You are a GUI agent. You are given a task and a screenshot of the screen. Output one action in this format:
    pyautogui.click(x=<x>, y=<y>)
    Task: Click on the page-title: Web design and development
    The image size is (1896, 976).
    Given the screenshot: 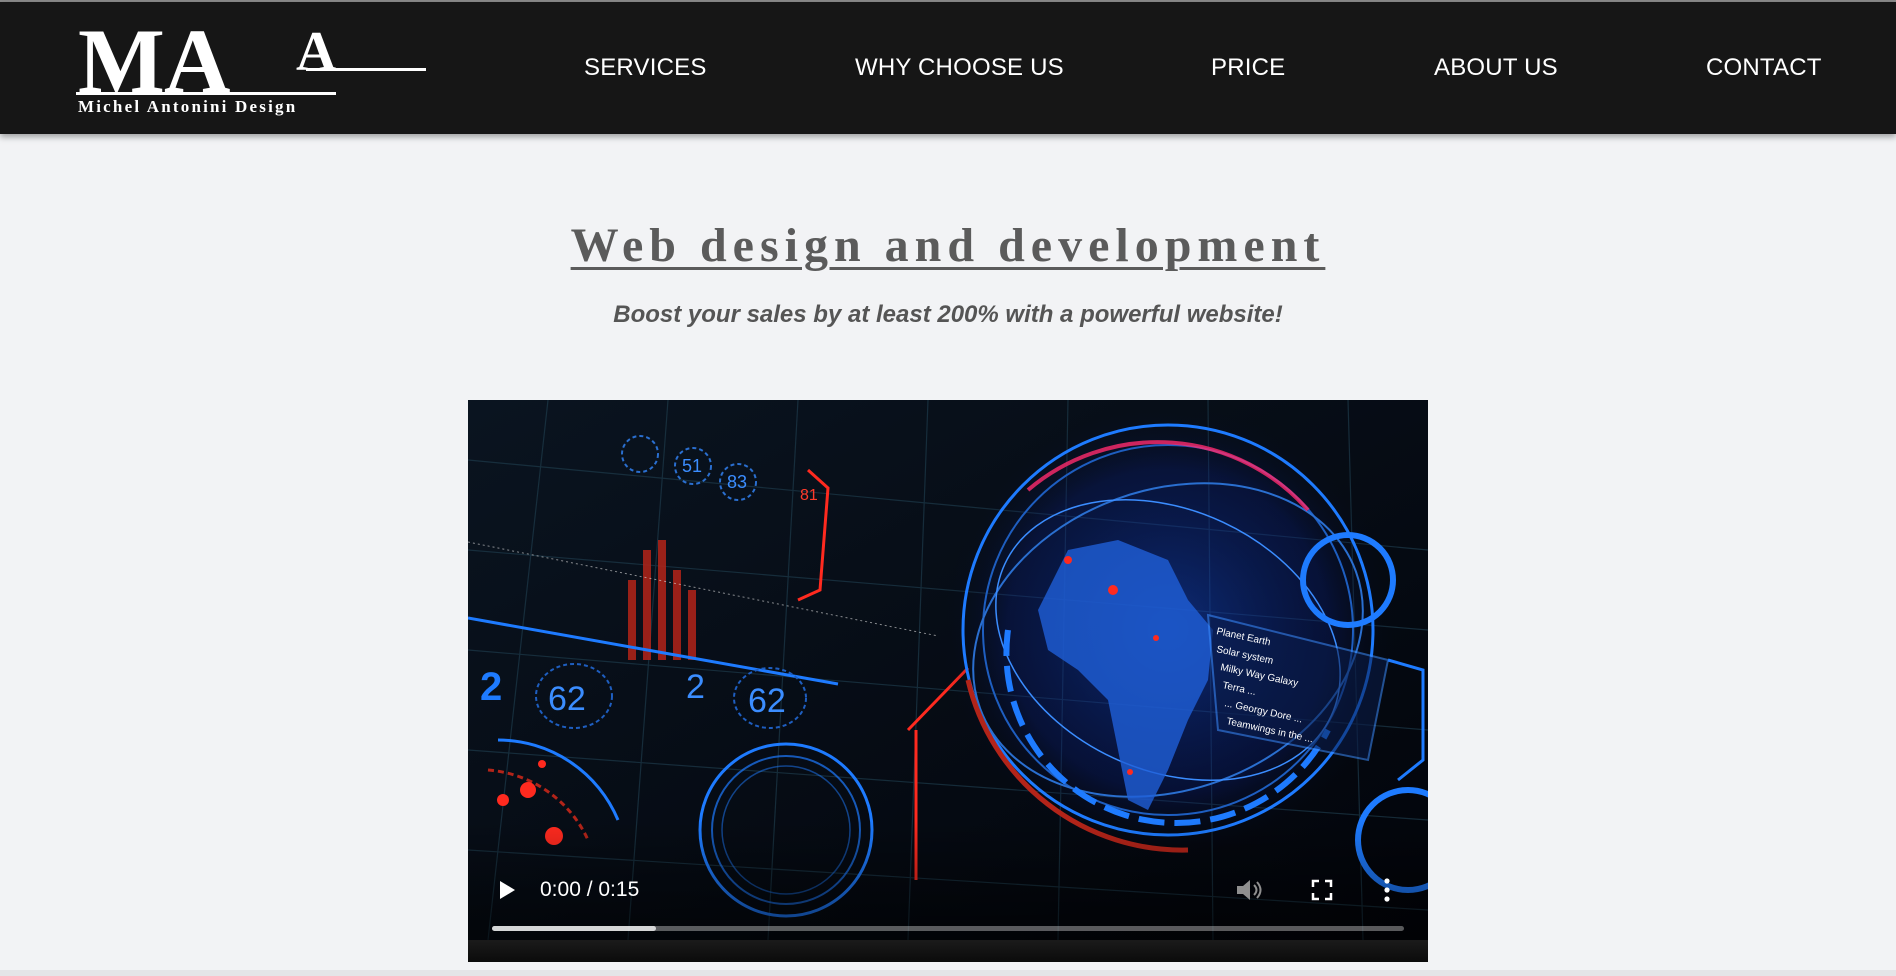 What is the action you would take?
    pyautogui.click(x=948, y=245)
    